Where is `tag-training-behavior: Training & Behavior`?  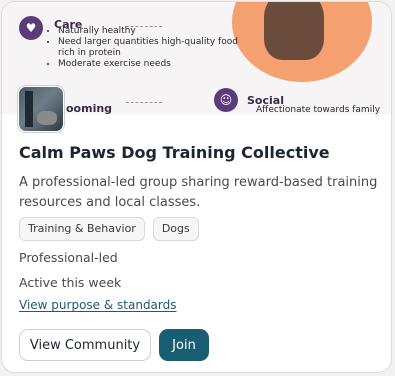 tag-training-behavior: Training & Behavior is located at coordinates (82, 229).